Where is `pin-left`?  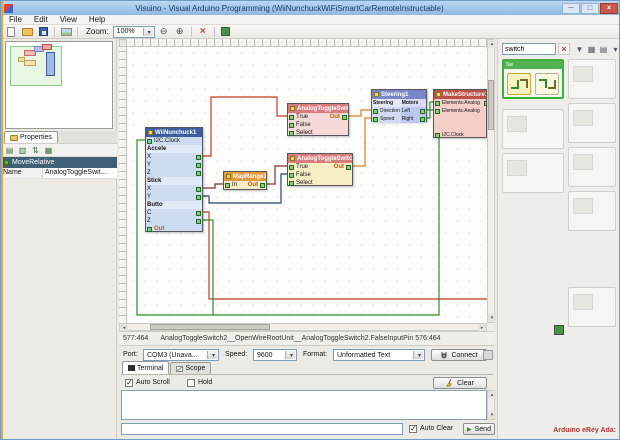 pin-left is located at coordinates (422, 111).